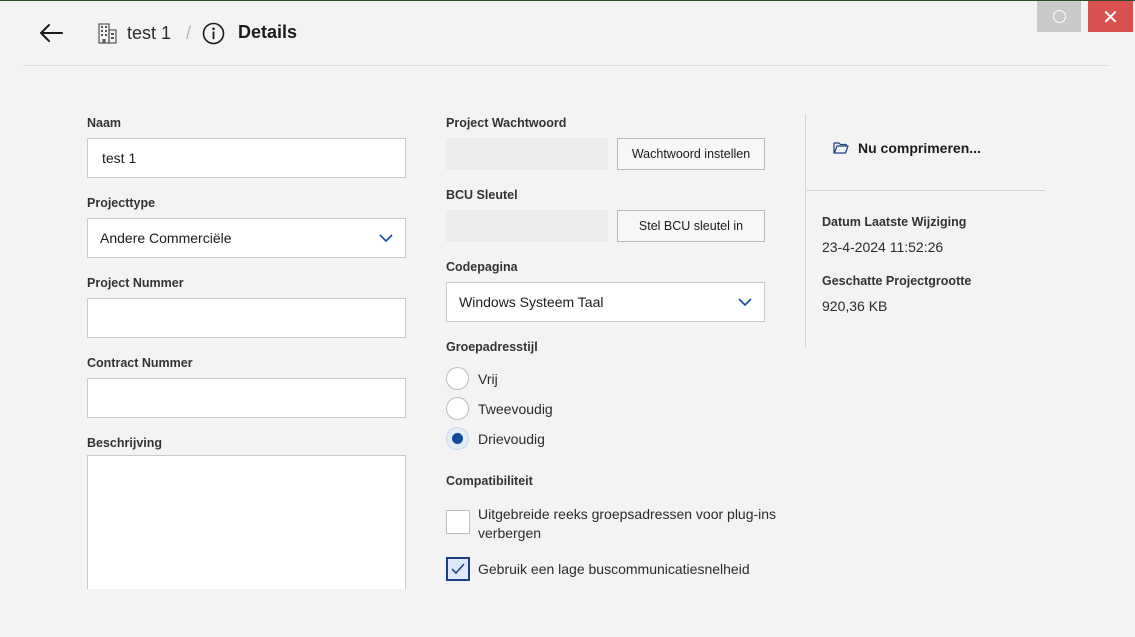  Describe the element at coordinates (605, 302) in the screenshot. I see `codepagina-select: Windows Systeem Taal` at that location.